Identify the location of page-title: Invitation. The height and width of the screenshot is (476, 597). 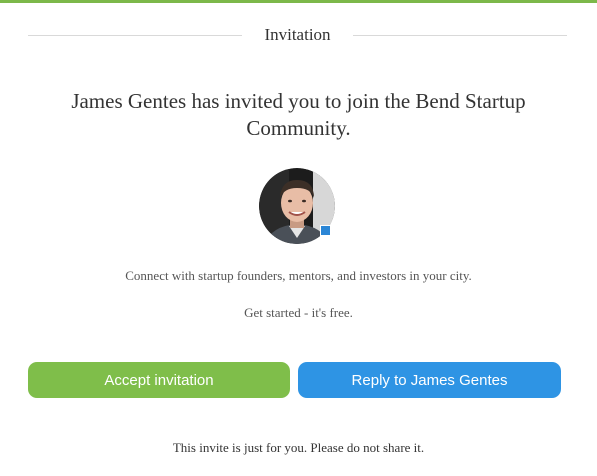
(297, 34).